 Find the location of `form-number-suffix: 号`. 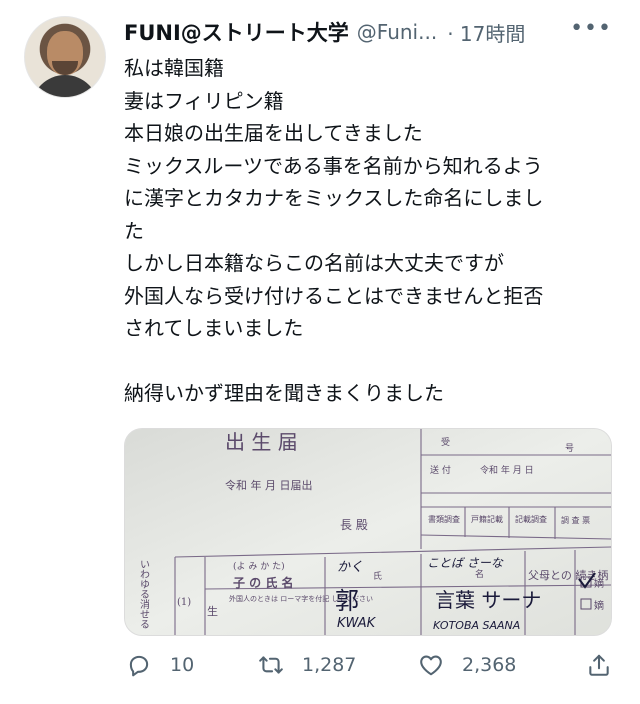

form-number-suffix: 号 is located at coordinates (569, 448).